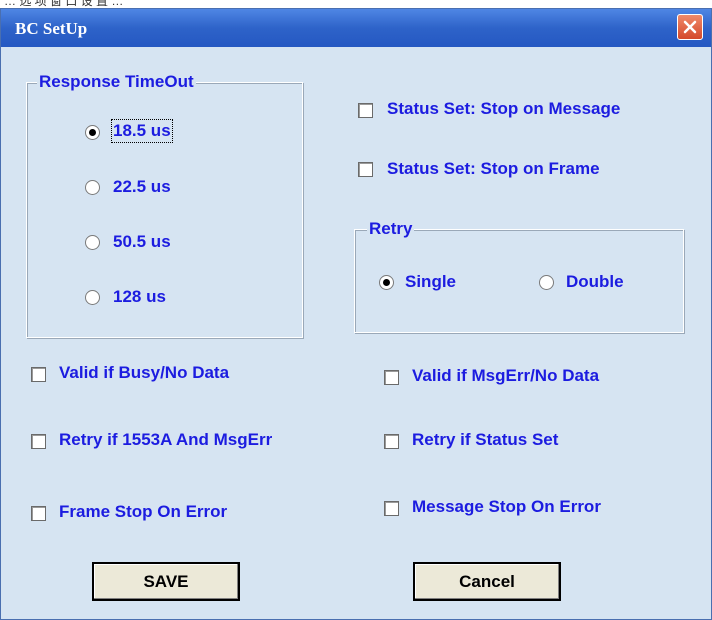 The width and height of the screenshot is (712, 620). What do you see at coordinates (142, 187) in the screenshot?
I see `timeout-22-5-label: 22.5 us` at bounding box center [142, 187].